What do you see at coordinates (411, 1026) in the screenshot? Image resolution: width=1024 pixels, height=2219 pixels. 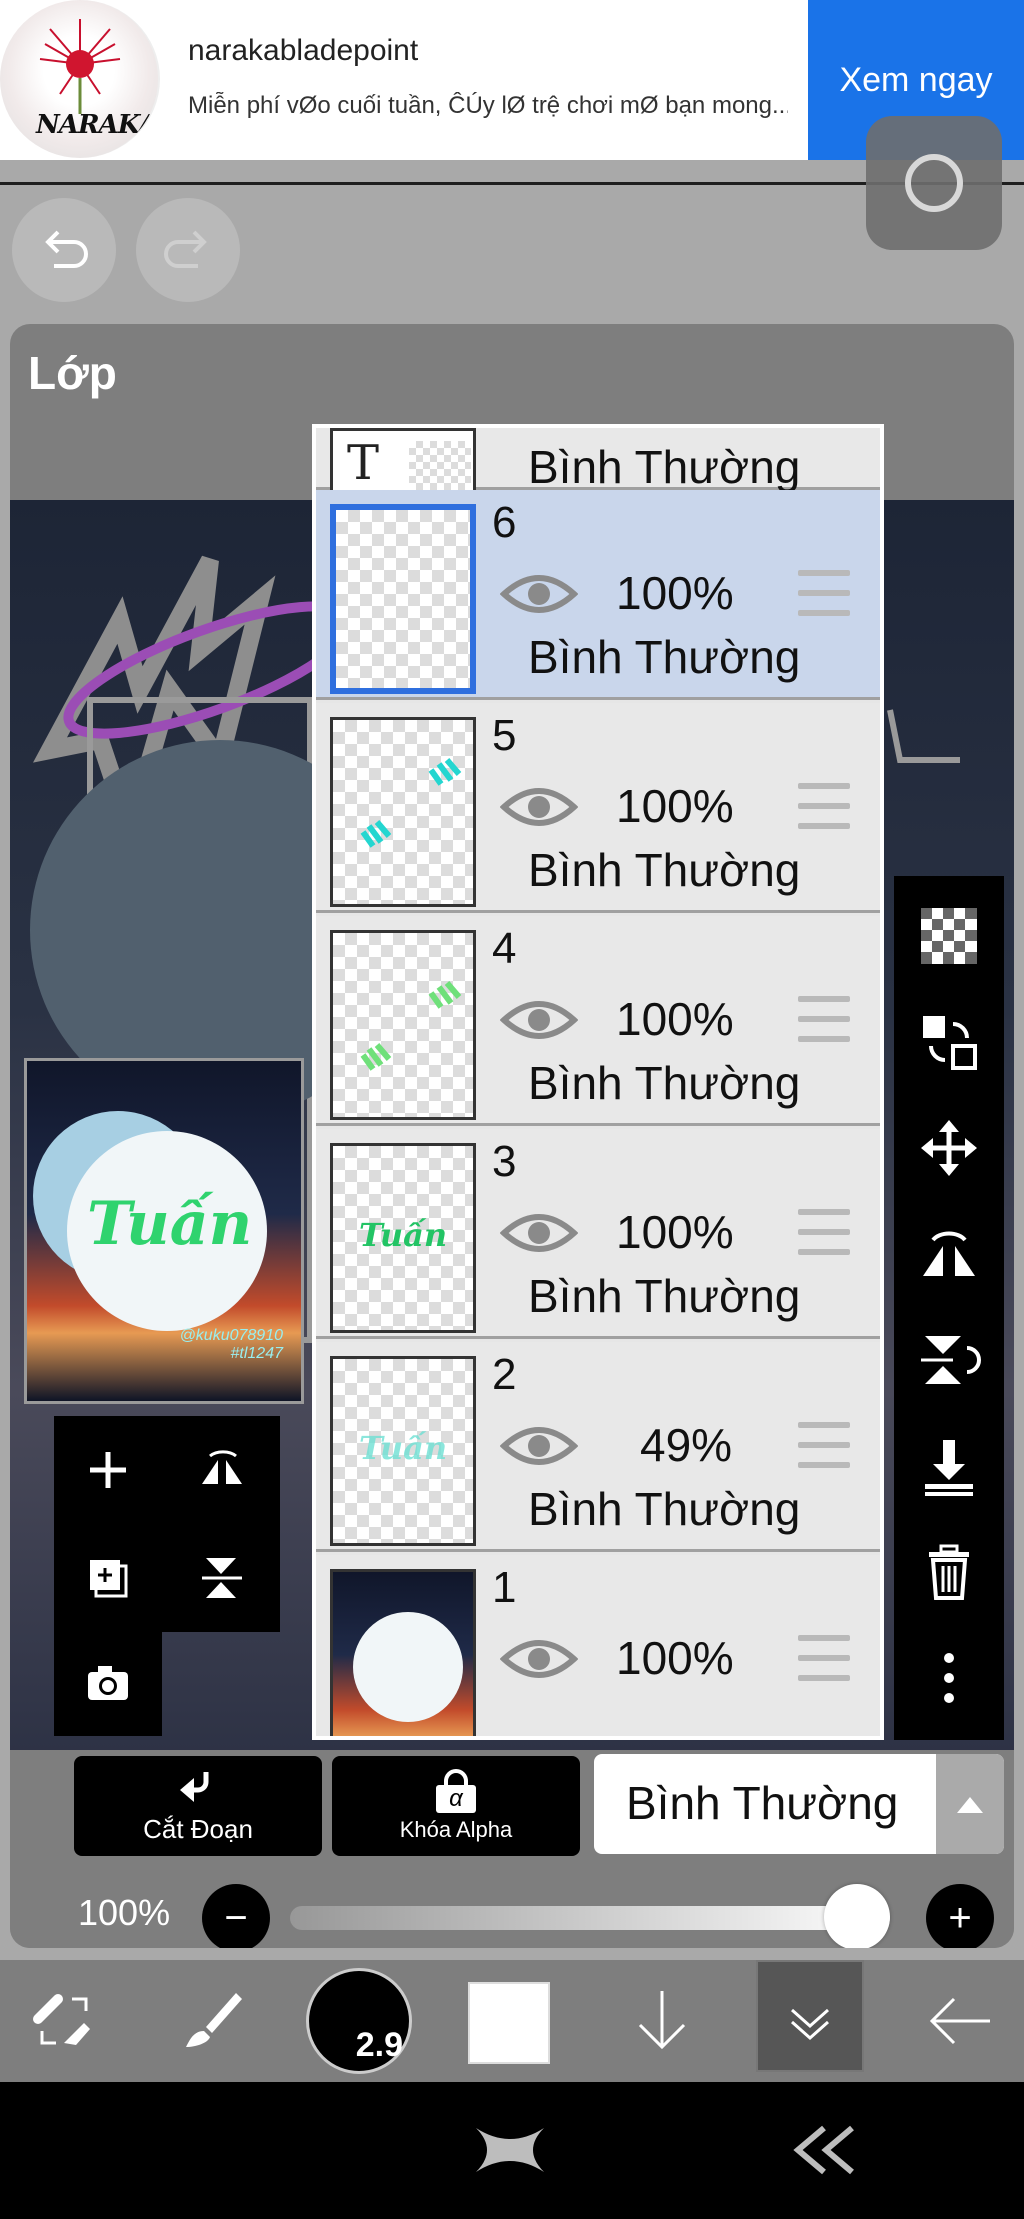 I see `layer-thumb-art` at bounding box center [411, 1026].